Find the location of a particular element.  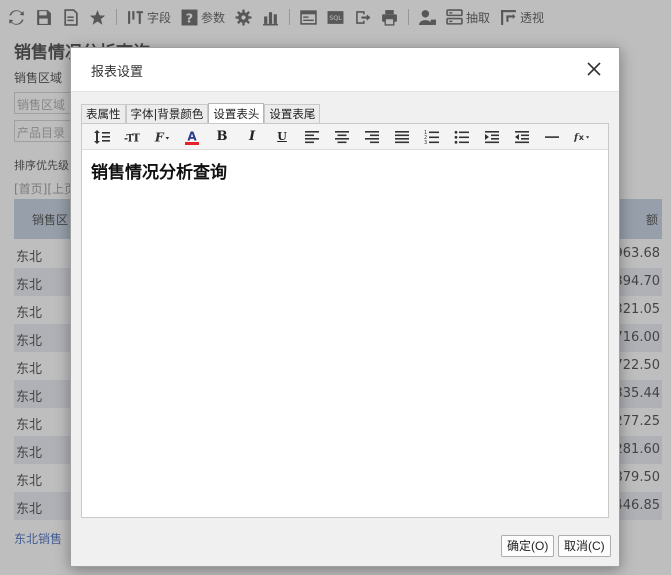

svg-text: x is located at coordinates (582, 137).